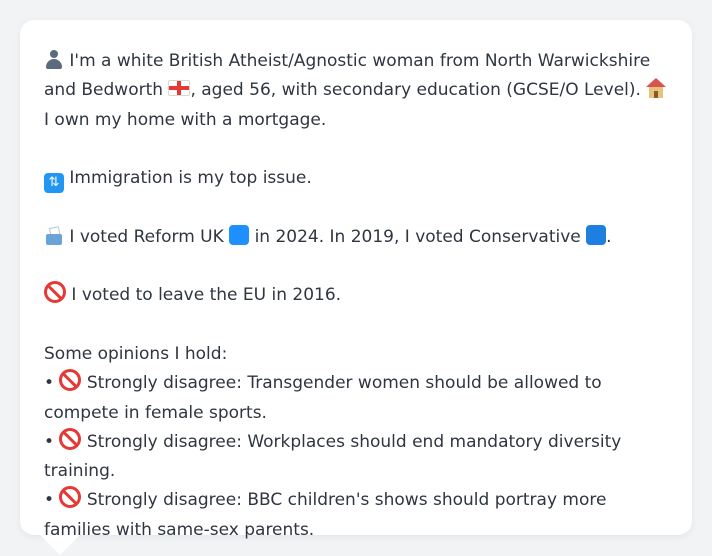 The width and height of the screenshot is (712, 556). What do you see at coordinates (54, 183) in the screenshot?
I see `immigration-icon: ⇅` at bounding box center [54, 183].